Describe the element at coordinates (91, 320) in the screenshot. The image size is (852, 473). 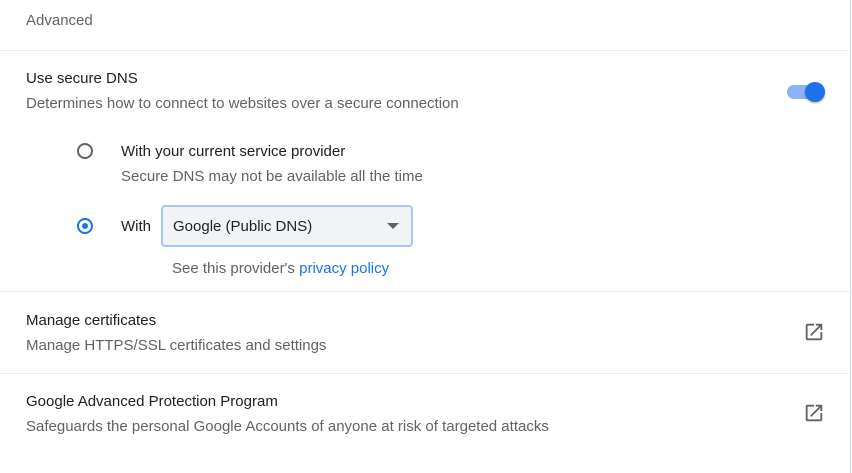
I see `manage-certificates-title: Manage certificates` at that location.